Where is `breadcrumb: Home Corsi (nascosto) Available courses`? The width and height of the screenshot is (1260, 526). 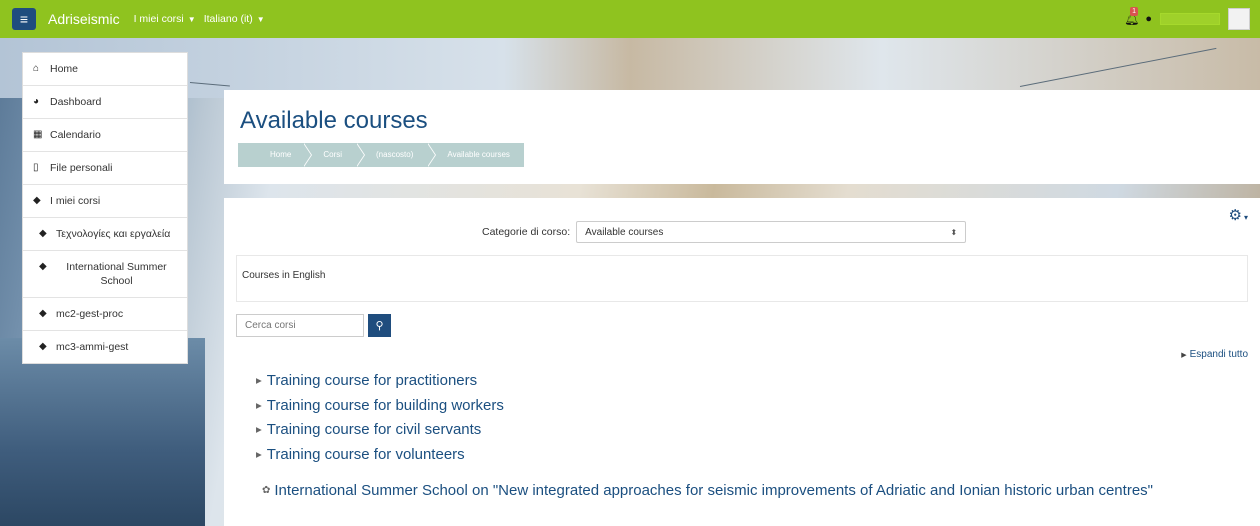
breadcrumb: Home Corsi (nascosto) Available courses is located at coordinates (381, 155).